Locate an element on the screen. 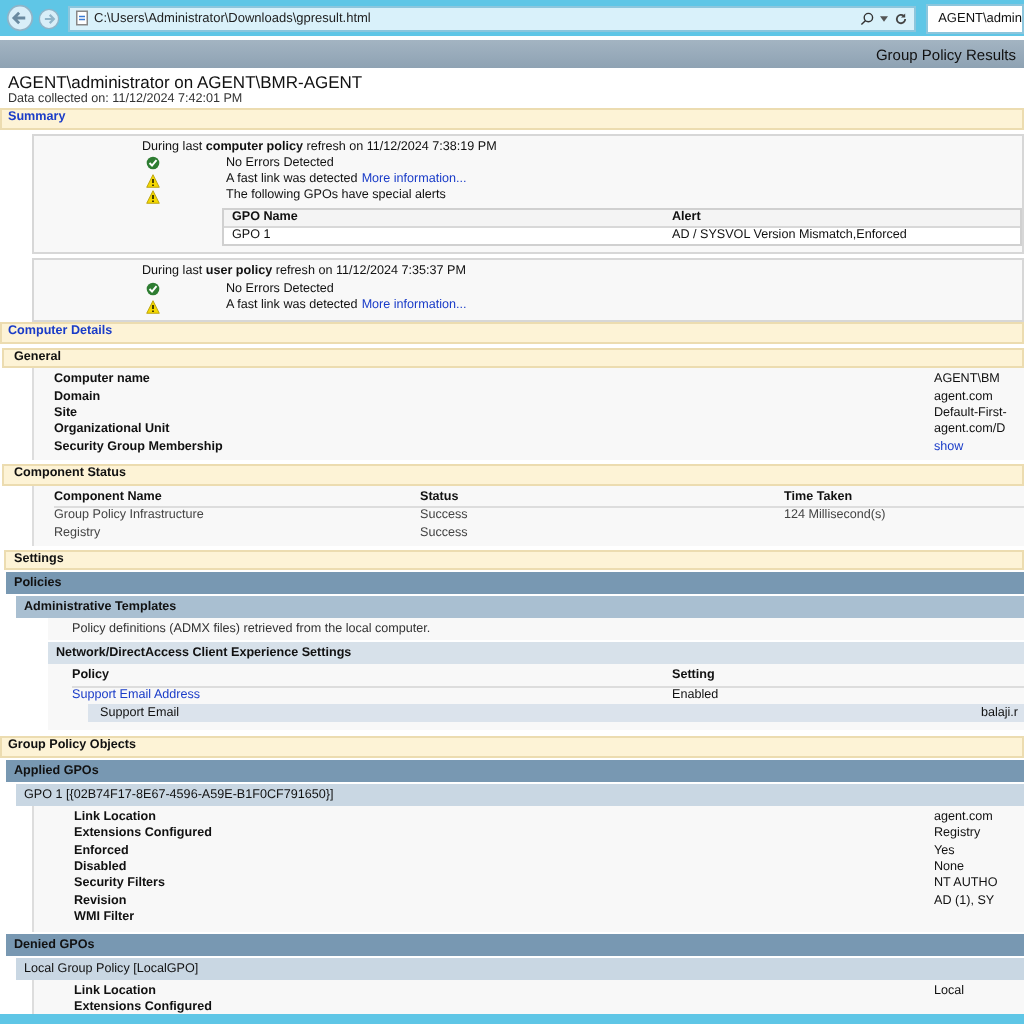 The height and width of the screenshot is (1024, 1024). warning-icon is located at coordinates (153, 306).